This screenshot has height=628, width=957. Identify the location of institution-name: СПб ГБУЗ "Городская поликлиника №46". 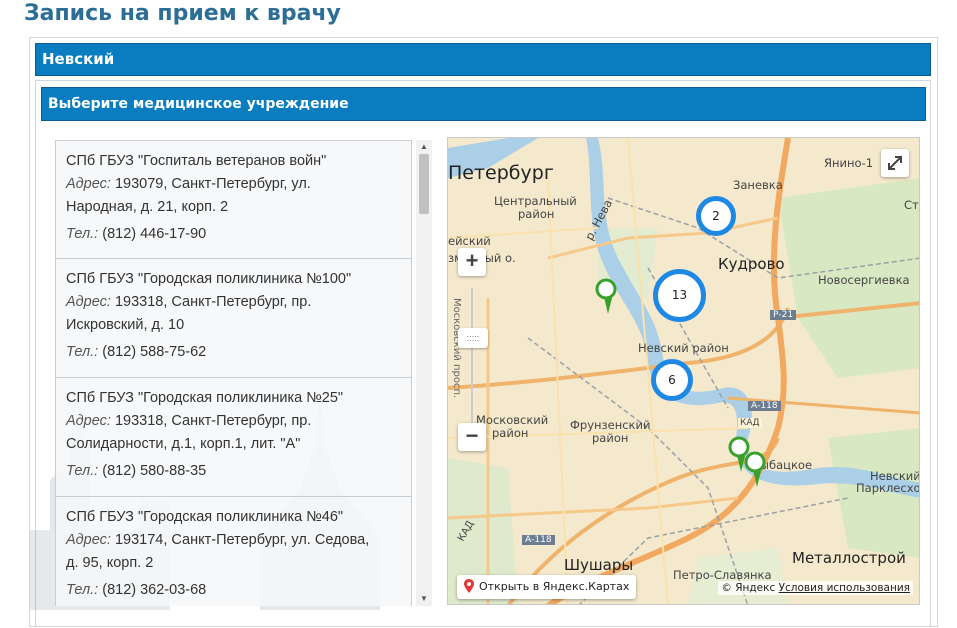
(205, 517).